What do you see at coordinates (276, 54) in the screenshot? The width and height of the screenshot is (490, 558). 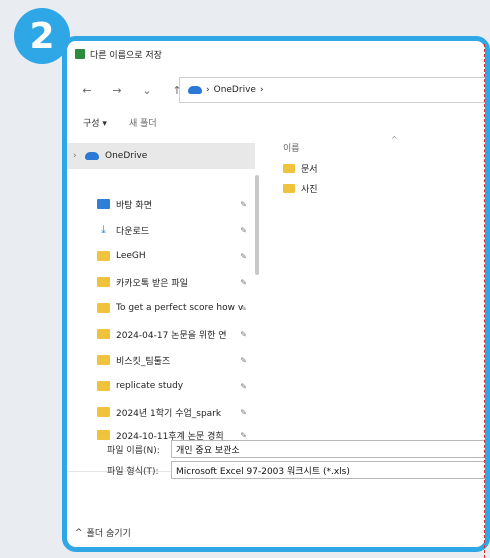 I see `title-bar: 다른 이름으로 저장` at bounding box center [276, 54].